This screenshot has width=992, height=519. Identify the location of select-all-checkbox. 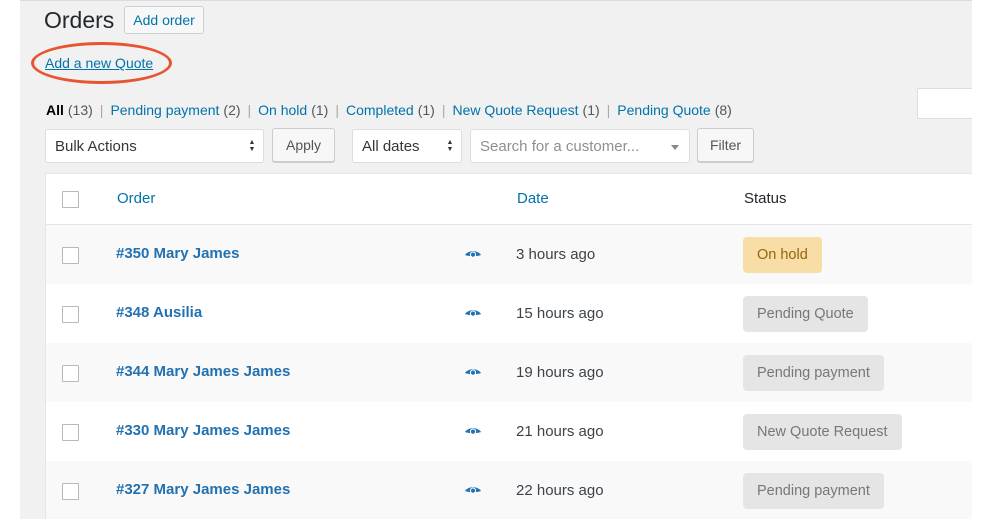
(70, 199).